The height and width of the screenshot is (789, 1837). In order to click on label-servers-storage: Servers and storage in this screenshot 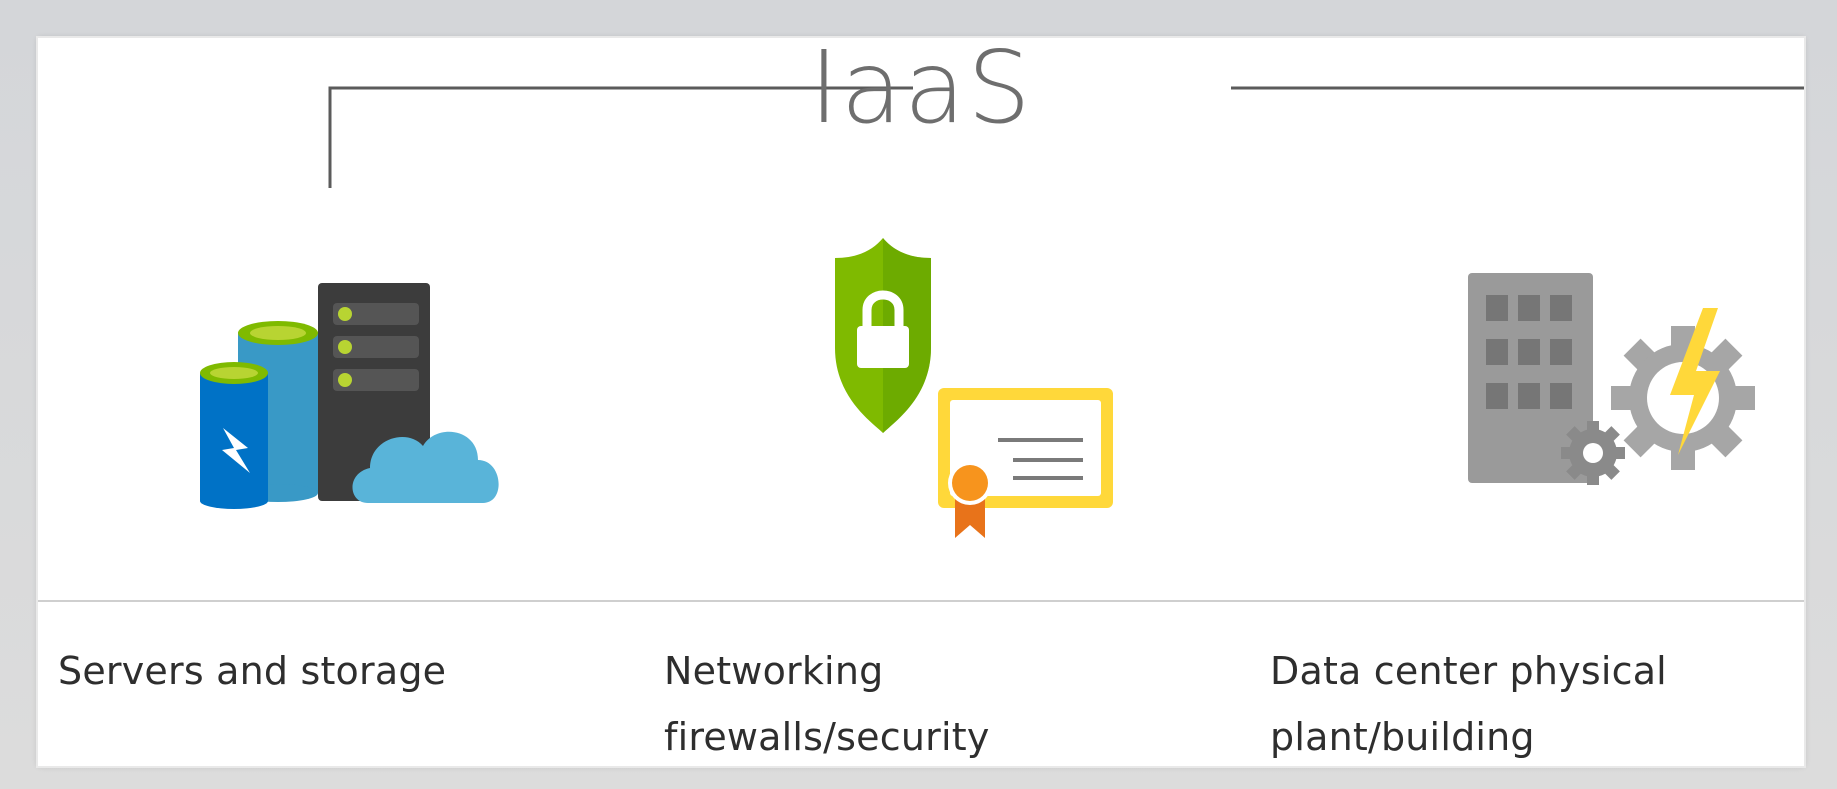, I will do `click(252, 671)`.